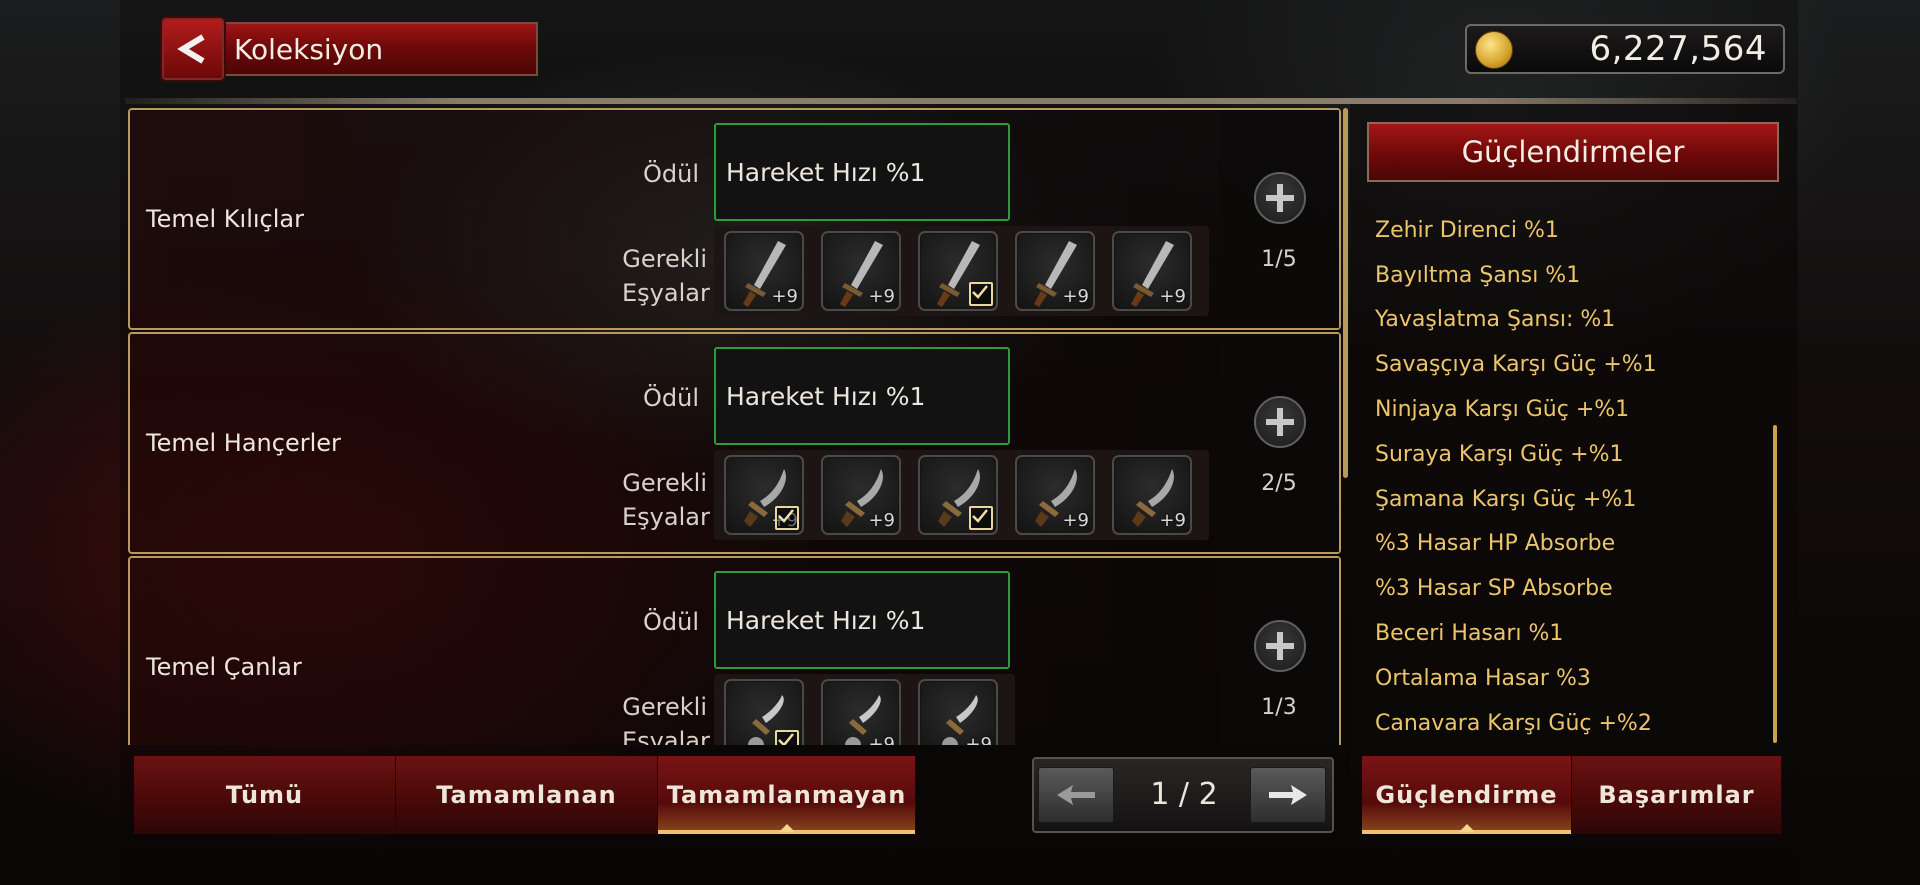 This screenshot has height=885, width=1920. I want to click on collection-progress: 1/5, so click(1279, 259).